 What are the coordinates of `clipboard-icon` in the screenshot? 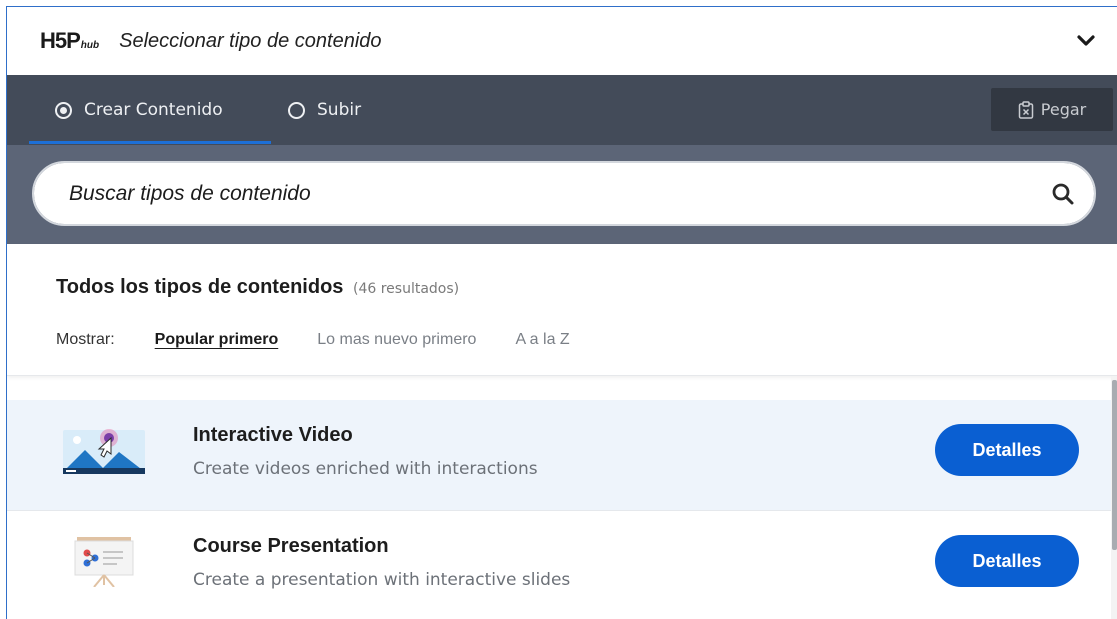 It's located at (1026, 109).